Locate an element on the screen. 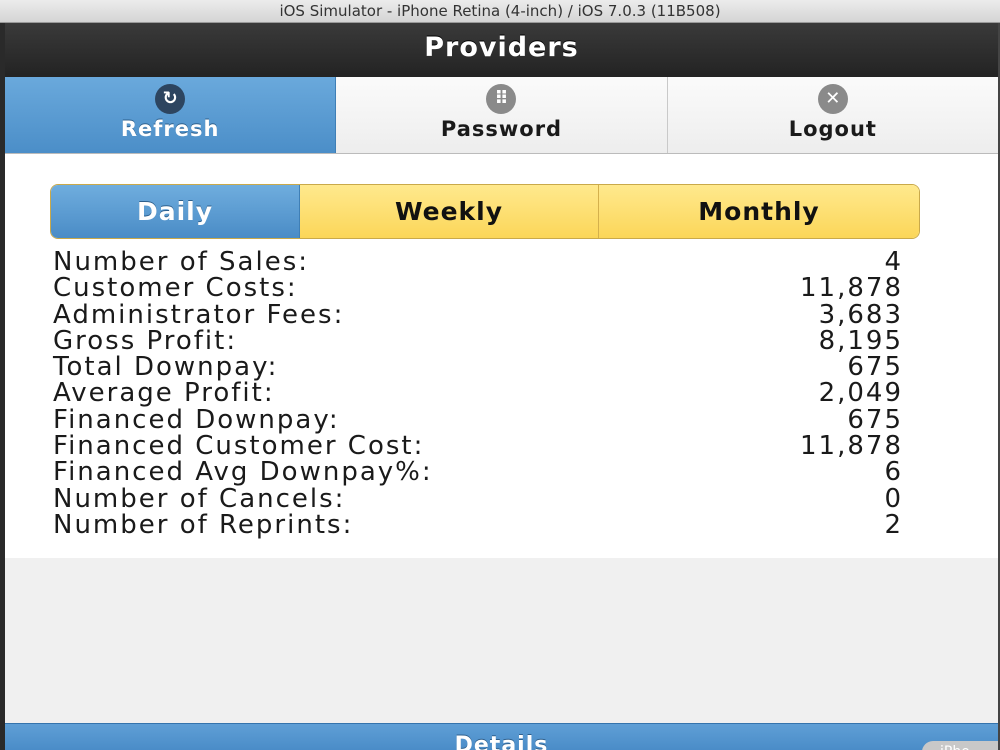 The height and width of the screenshot is (750, 1000). password-label: Password is located at coordinates (501, 129).